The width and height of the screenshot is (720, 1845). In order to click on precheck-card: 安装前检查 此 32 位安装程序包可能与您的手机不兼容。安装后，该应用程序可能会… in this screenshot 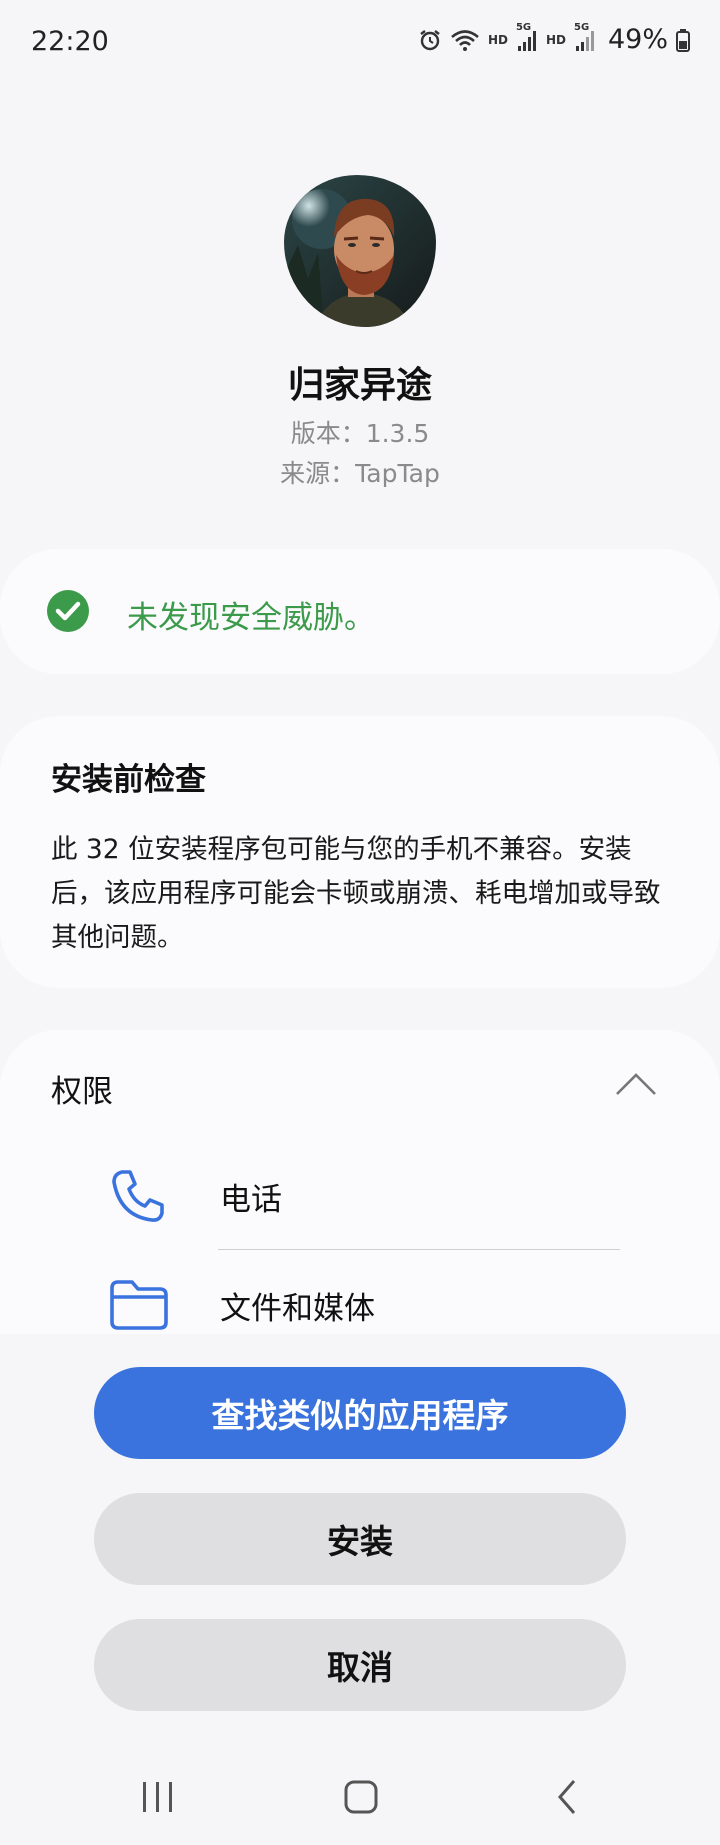, I will do `click(360, 852)`.